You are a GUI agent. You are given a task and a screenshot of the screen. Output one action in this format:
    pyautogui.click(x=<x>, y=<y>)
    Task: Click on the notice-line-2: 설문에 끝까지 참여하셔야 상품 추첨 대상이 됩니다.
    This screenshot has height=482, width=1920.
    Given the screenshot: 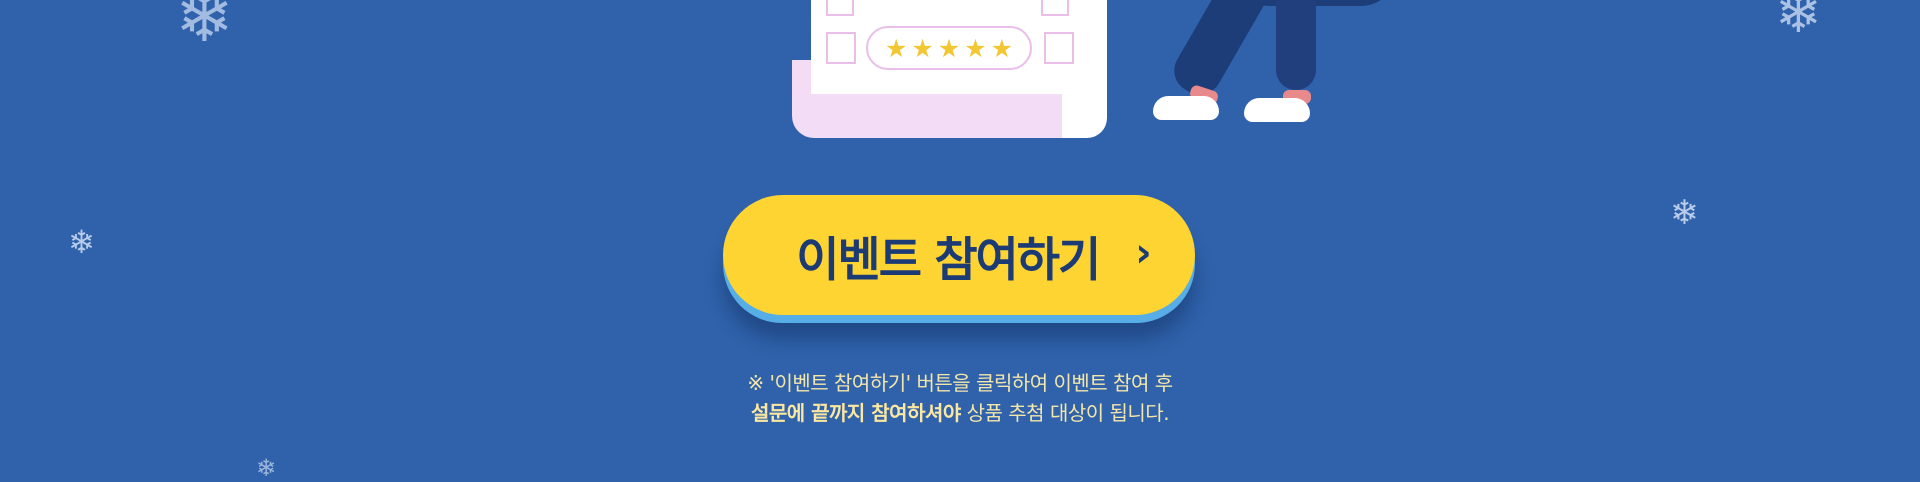 What is the action you would take?
    pyautogui.click(x=960, y=413)
    